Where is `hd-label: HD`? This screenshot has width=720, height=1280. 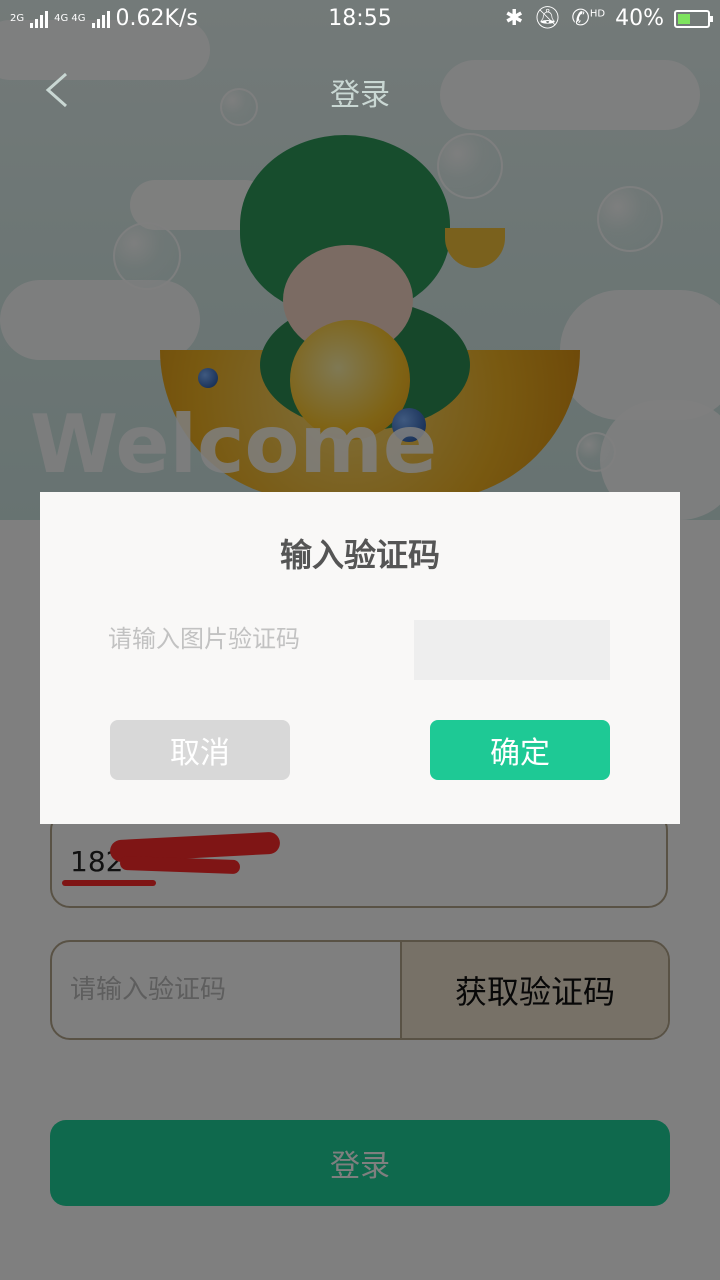 hd-label: HD is located at coordinates (597, 14).